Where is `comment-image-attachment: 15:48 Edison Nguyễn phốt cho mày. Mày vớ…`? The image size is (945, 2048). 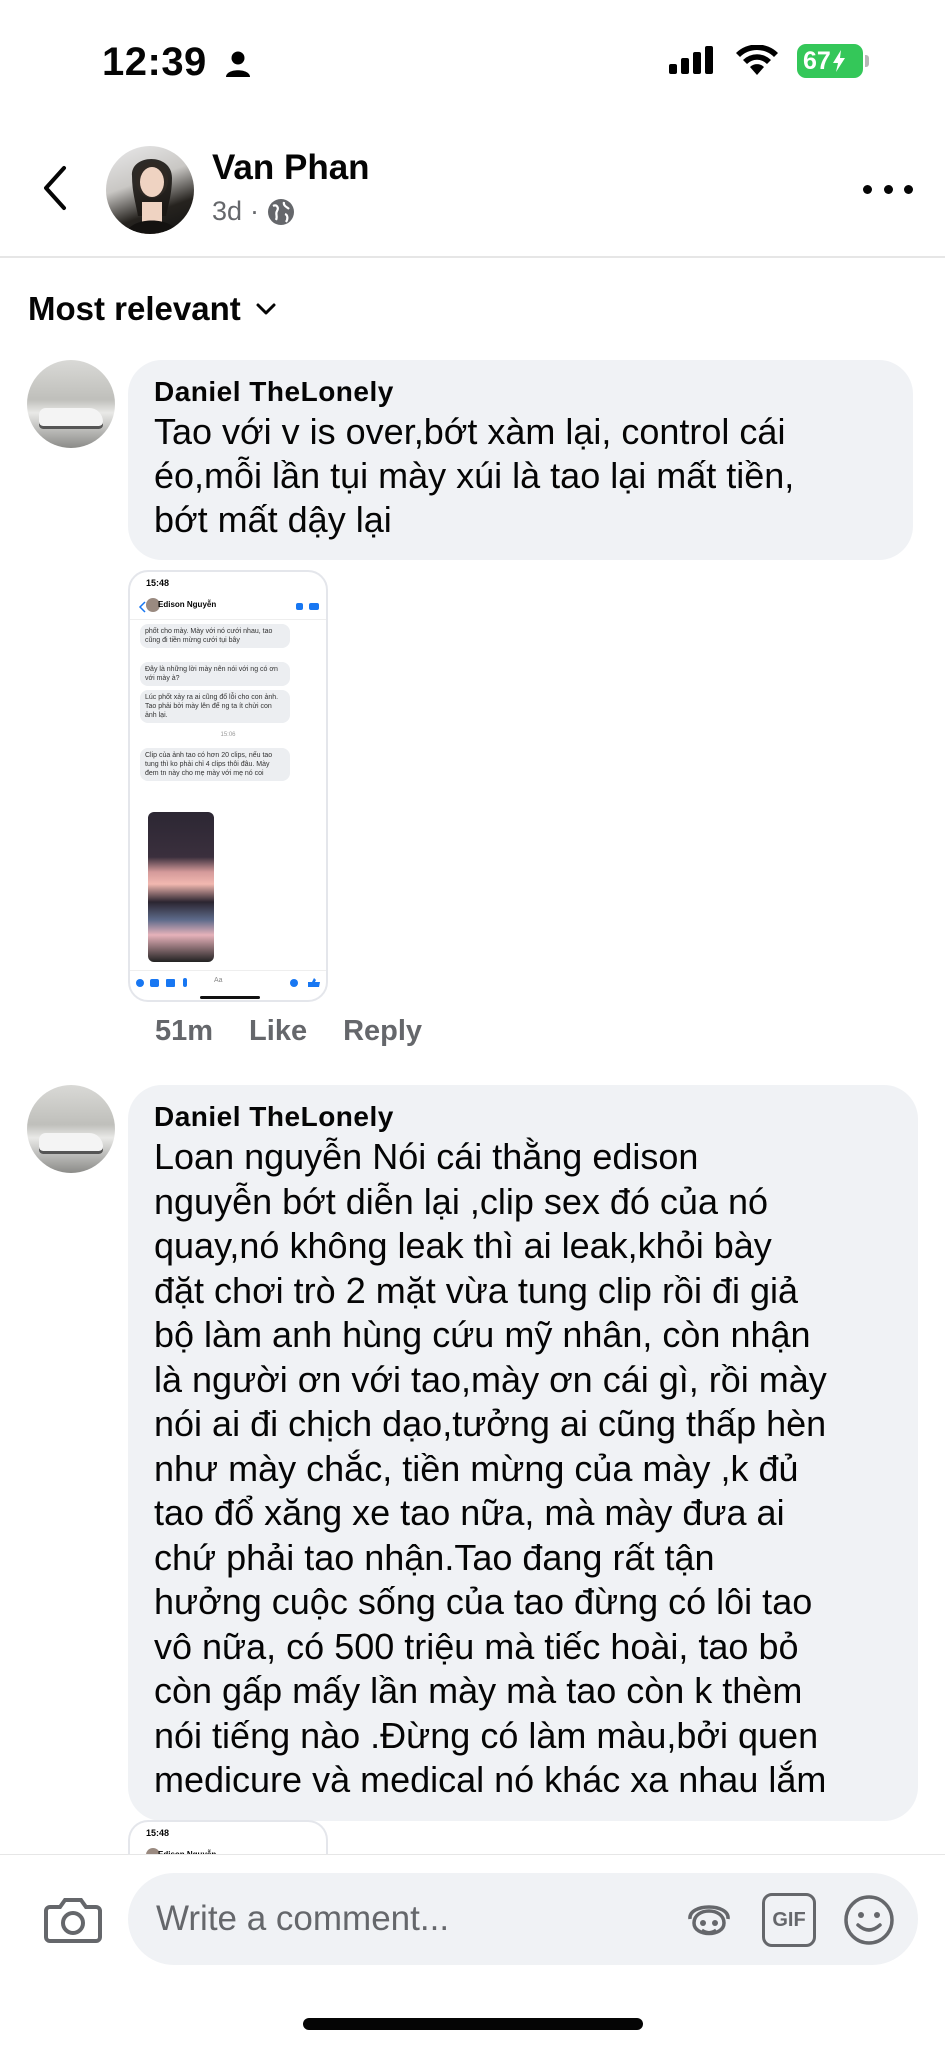 comment-image-attachment: 15:48 Edison Nguyễn phốt cho mày. Mày vớ… is located at coordinates (228, 786).